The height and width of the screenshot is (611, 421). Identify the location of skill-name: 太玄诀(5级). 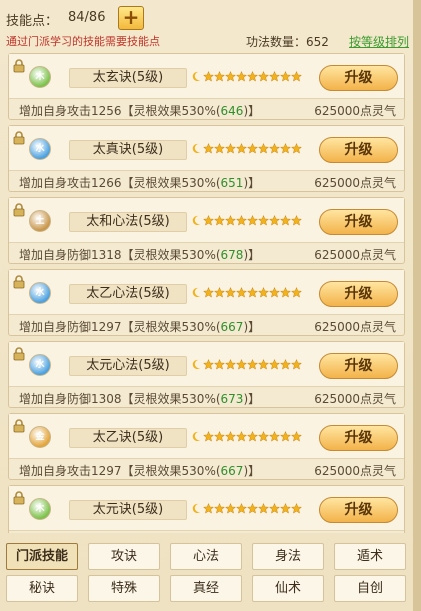
(128, 78).